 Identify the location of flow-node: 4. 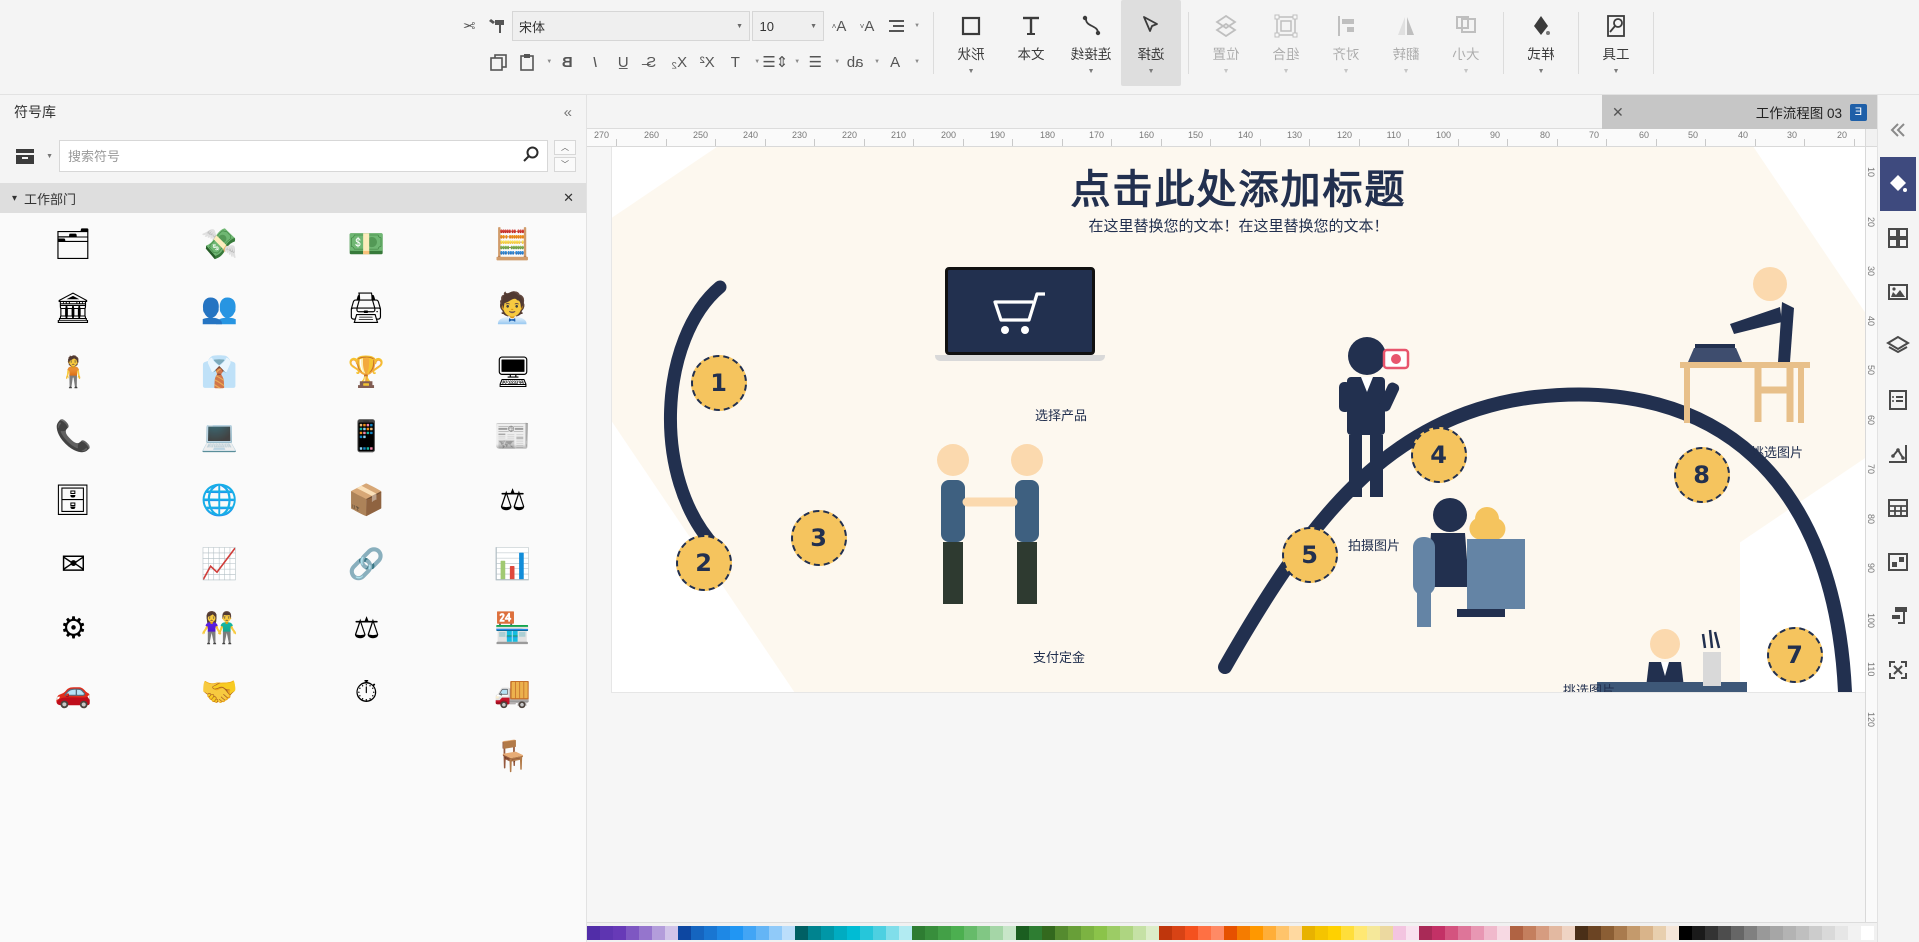
(1439, 455).